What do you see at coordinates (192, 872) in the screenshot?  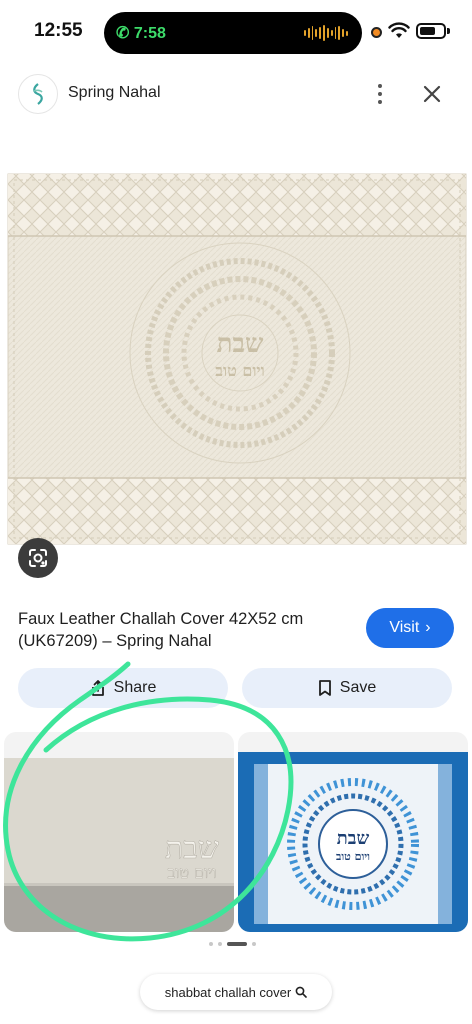 I see `related-1-text-yomtov: ויום טוב` at bounding box center [192, 872].